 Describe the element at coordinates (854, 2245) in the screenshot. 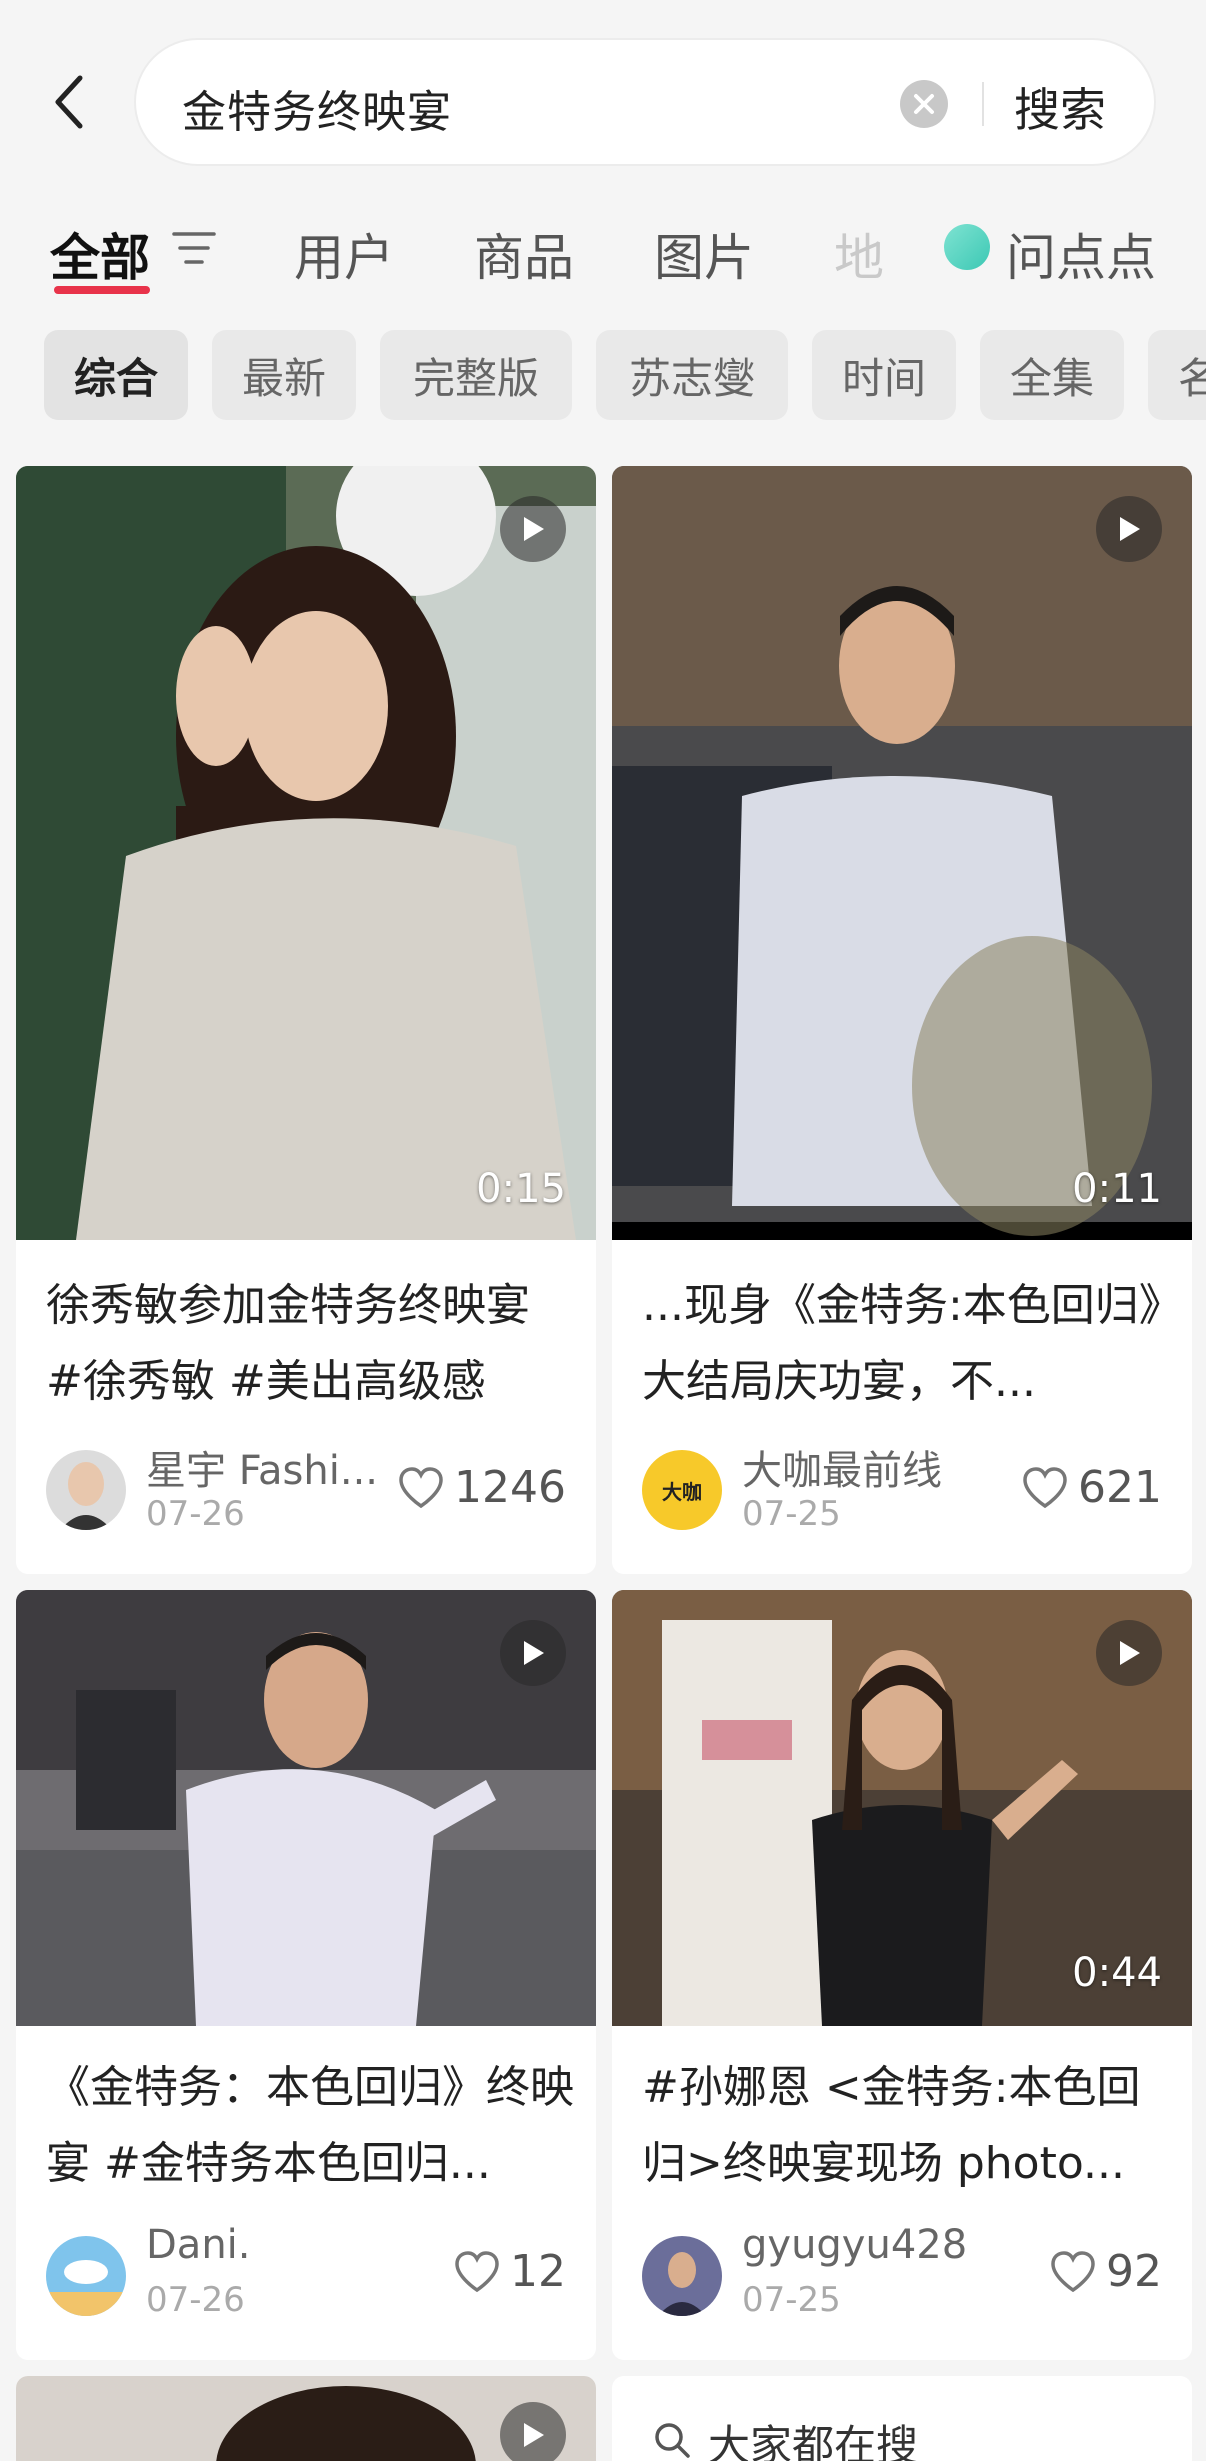

I see `author-name: gyugyu428` at that location.